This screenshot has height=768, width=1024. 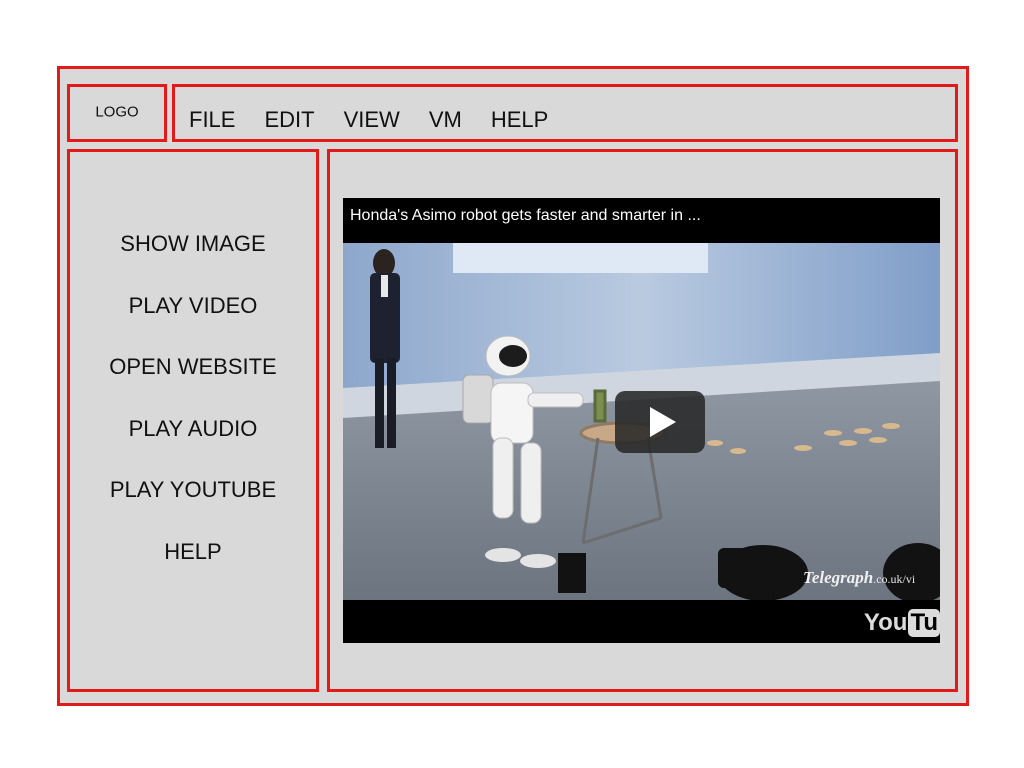 I want to click on youtube-logo: You Tu, so click(x=902, y=623).